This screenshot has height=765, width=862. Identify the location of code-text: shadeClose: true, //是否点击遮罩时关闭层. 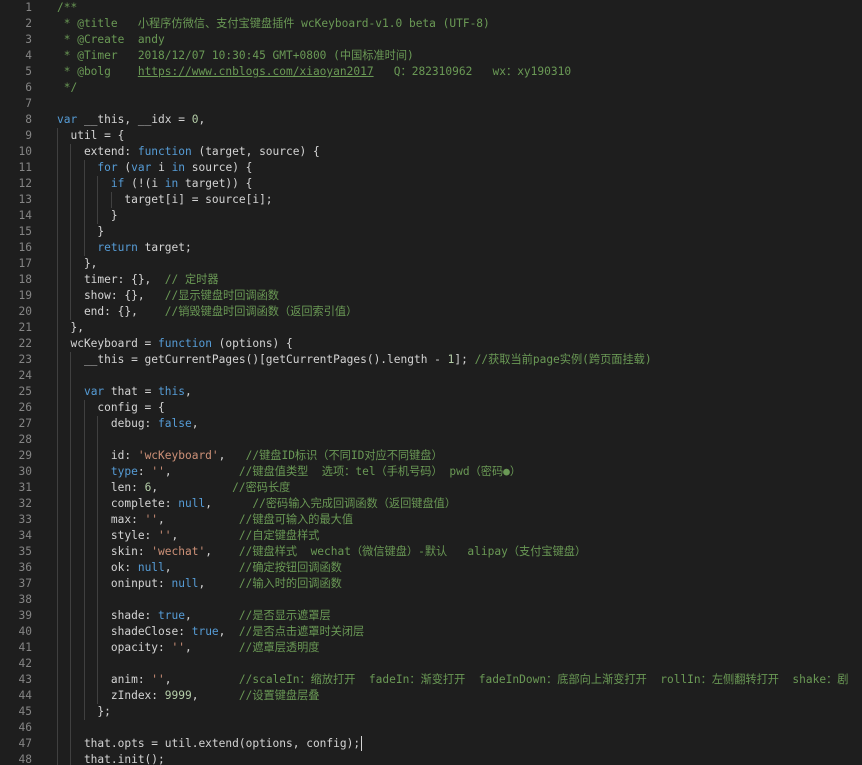
(210, 632).